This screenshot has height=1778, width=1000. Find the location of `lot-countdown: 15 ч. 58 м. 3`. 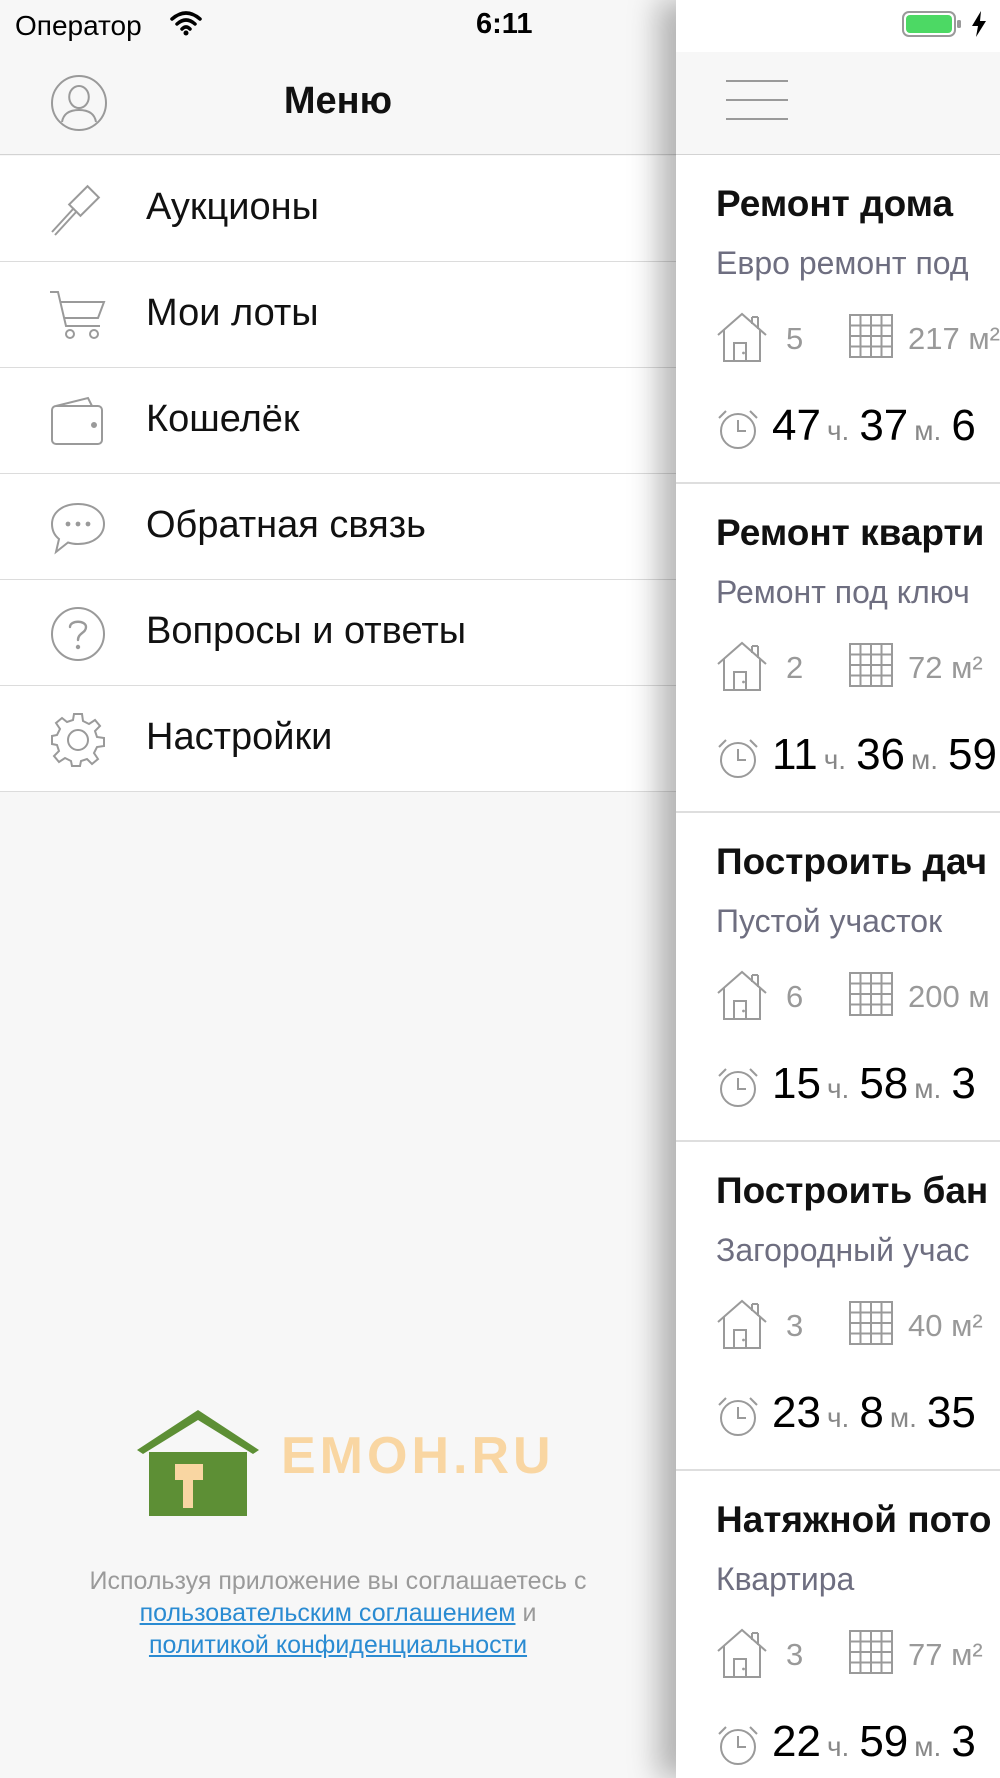

lot-countdown: 15 ч. 58 м. 3 is located at coordinates (874, 1084).